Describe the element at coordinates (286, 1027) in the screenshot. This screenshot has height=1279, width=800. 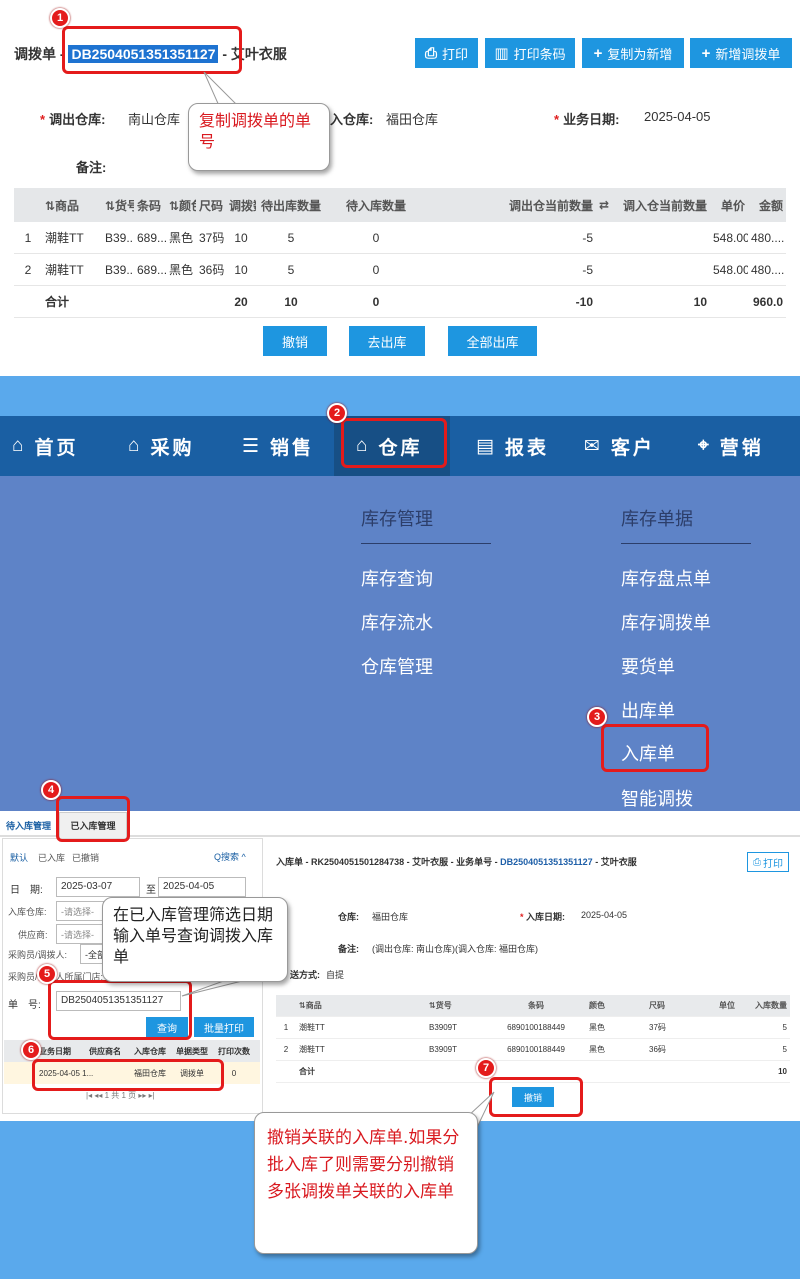
I see `cell: 1` at that location.